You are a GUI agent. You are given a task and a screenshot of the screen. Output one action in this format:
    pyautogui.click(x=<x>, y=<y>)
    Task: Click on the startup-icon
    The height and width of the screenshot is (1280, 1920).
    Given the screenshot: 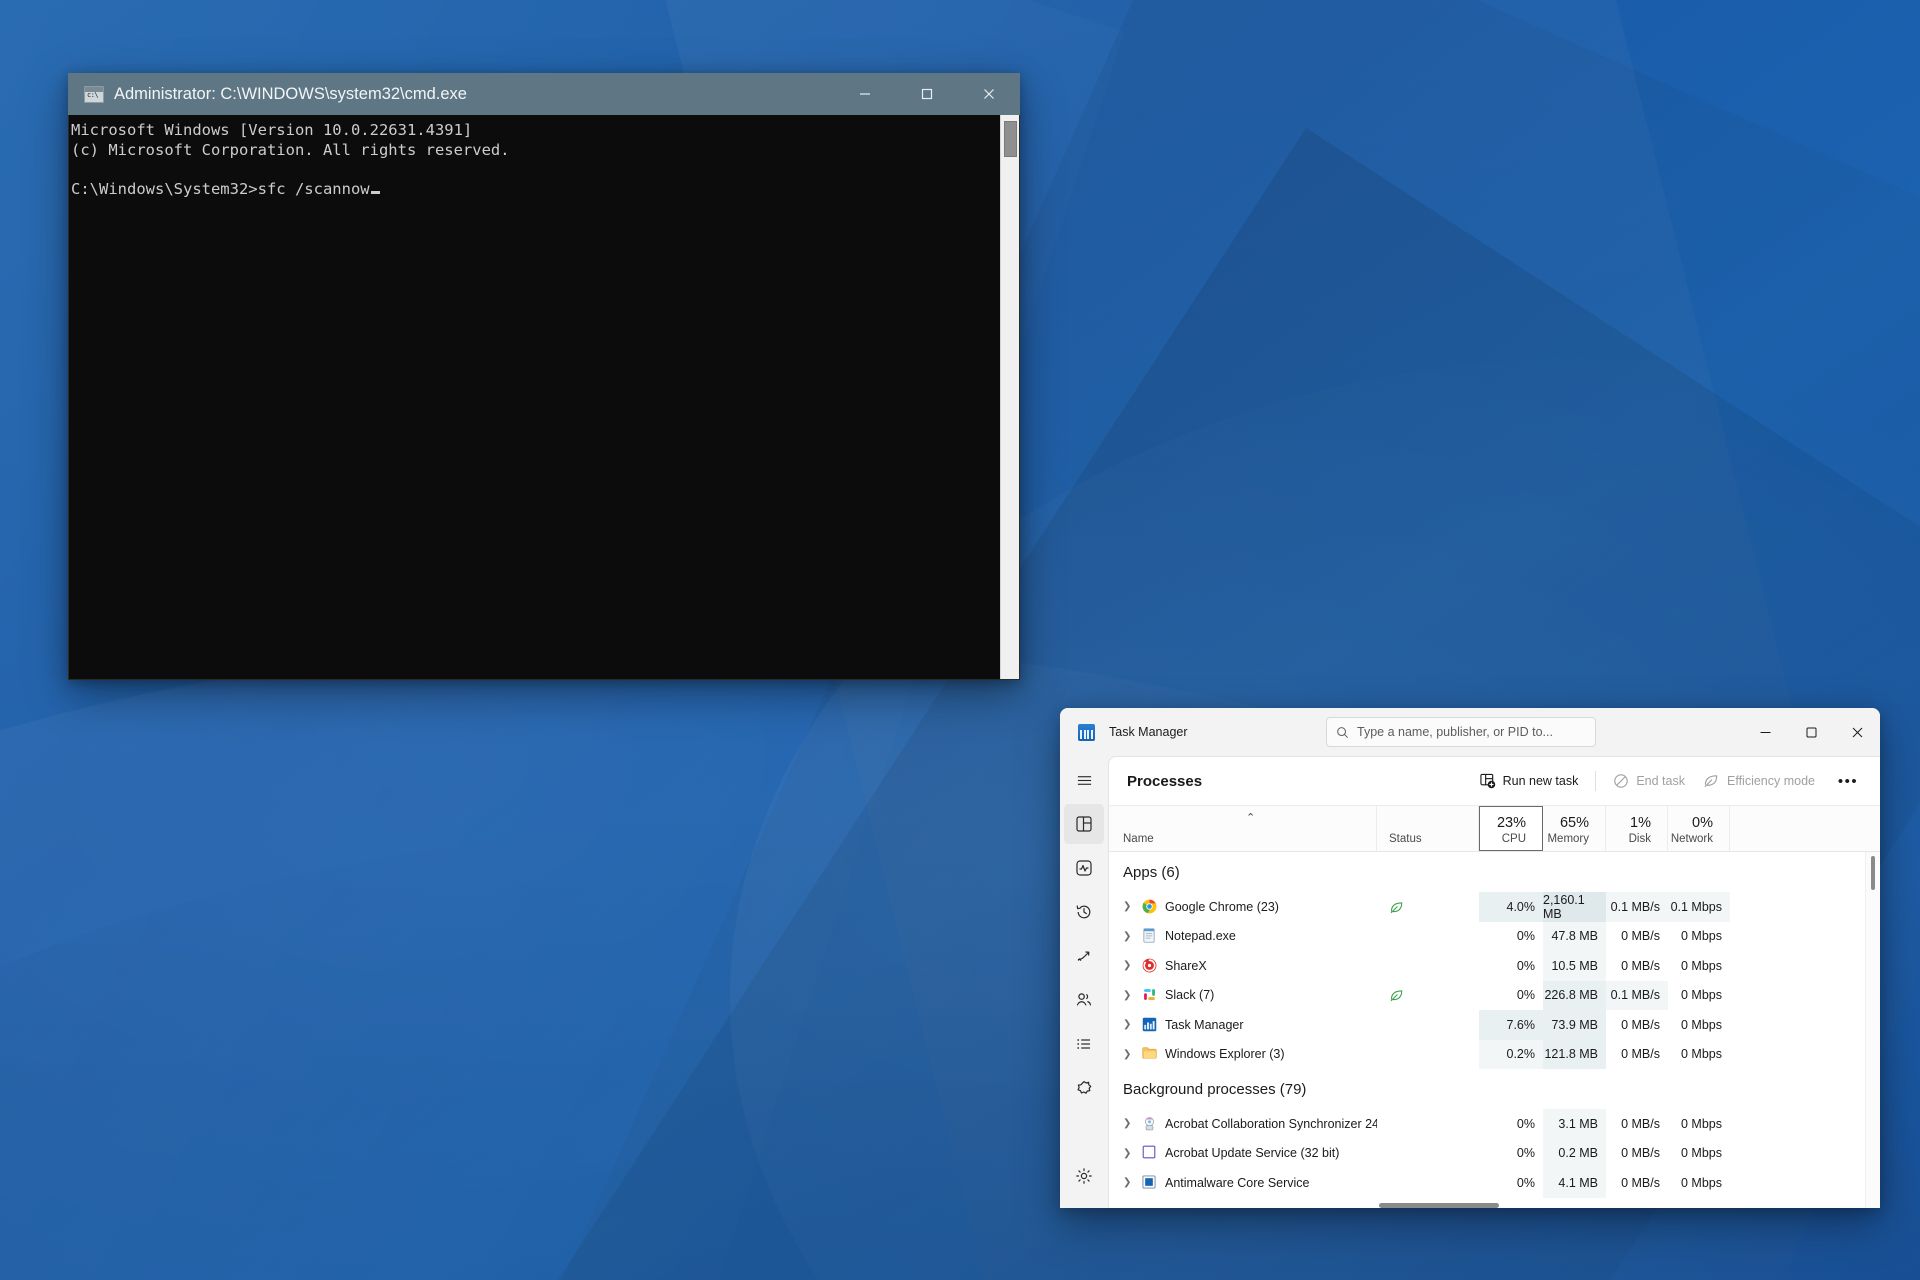 What is the action you would take?
    pyautogui.click(x=1083, y=956)
    